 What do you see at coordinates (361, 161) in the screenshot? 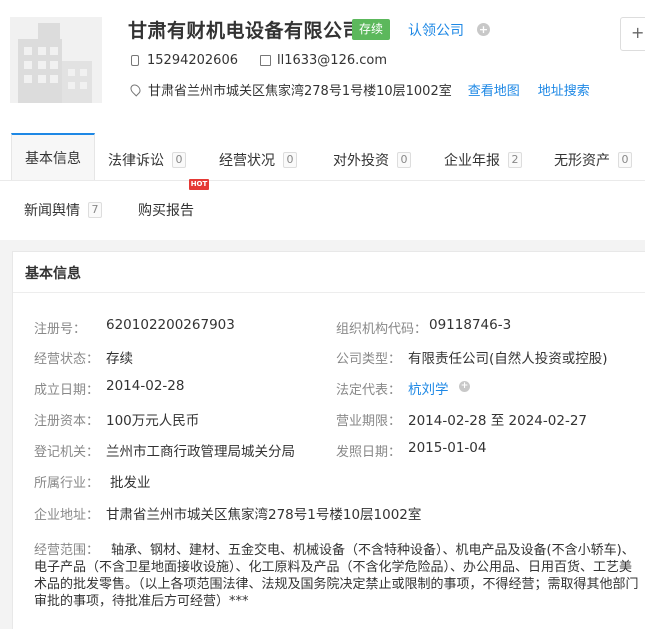
I see `tab-label: 对外投资` at bounding box center [361, 161].